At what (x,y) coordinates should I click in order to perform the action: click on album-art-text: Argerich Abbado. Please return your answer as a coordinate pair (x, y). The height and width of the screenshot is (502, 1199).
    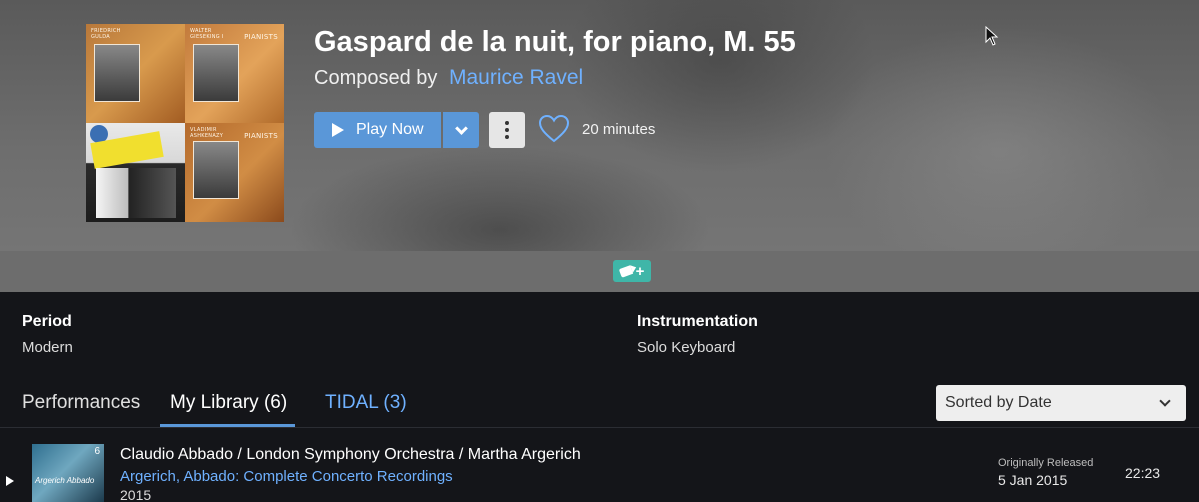
    Looking at the image, I should click on (65, 480).